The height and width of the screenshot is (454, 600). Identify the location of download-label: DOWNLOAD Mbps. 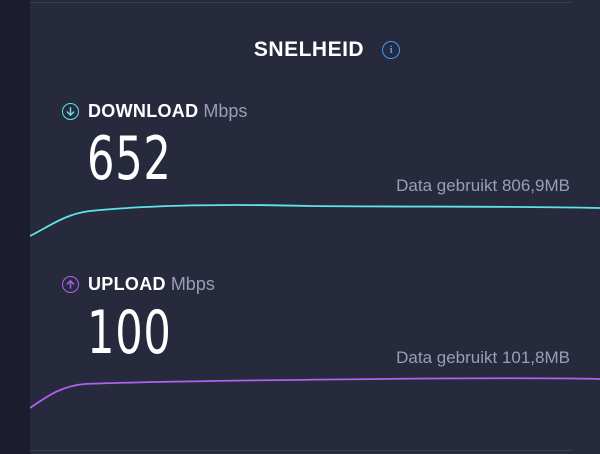
(154, 111).